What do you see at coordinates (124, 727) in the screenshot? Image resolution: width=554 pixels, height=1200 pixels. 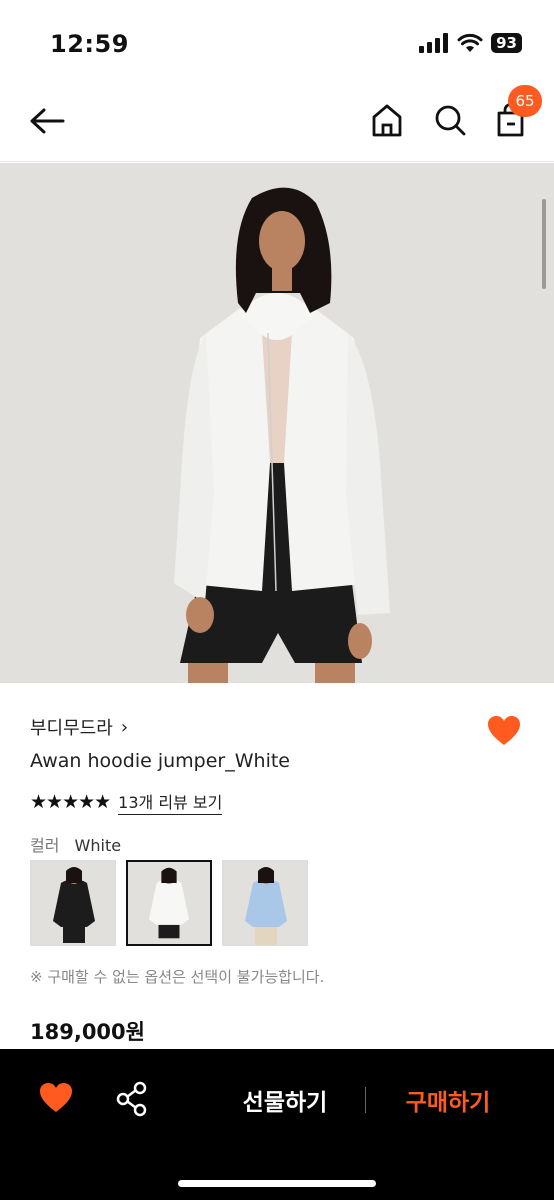 I see `chevron-right-icon: ›` at bounding box center [124, 727].